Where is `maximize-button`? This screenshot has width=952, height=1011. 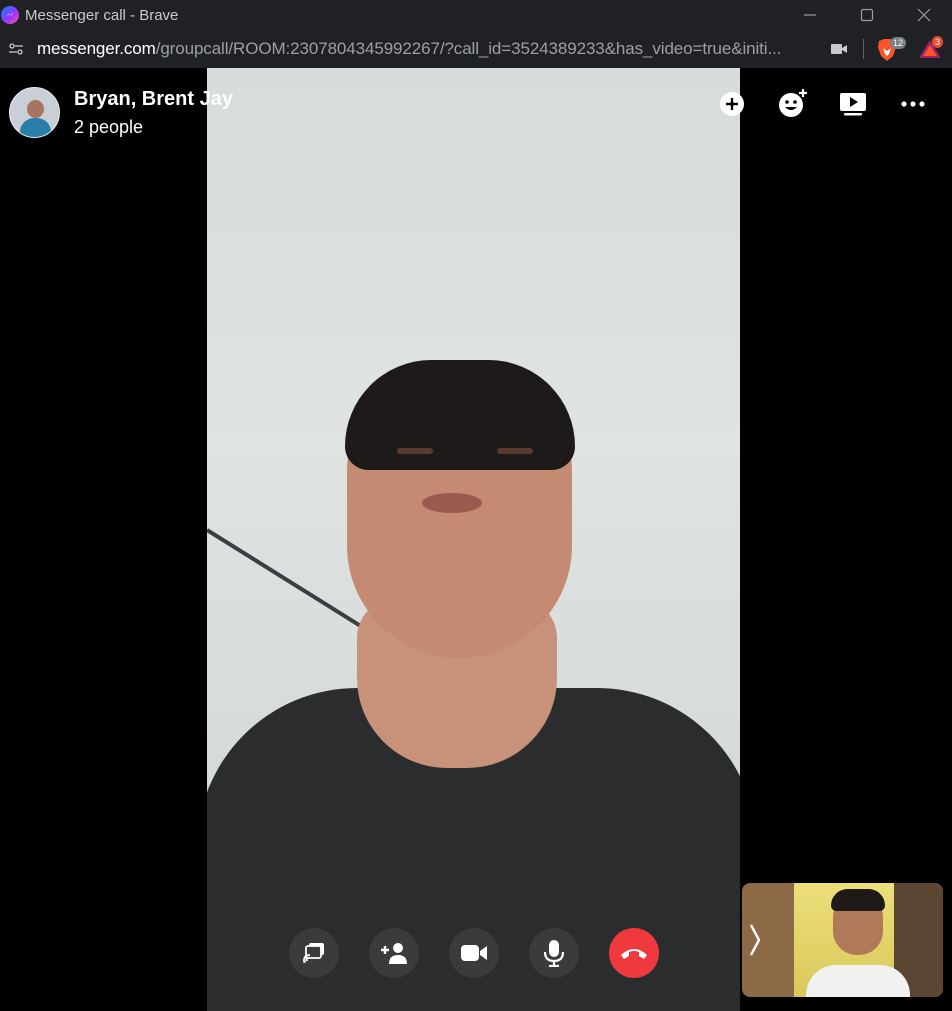 maximize-button is located at coordinates (866, 15).